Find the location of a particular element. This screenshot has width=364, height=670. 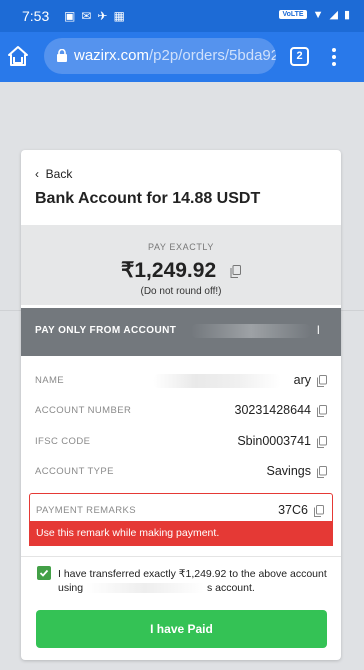

detail-key: ACCOUNT TYPE is located at coordinates (74, 471).